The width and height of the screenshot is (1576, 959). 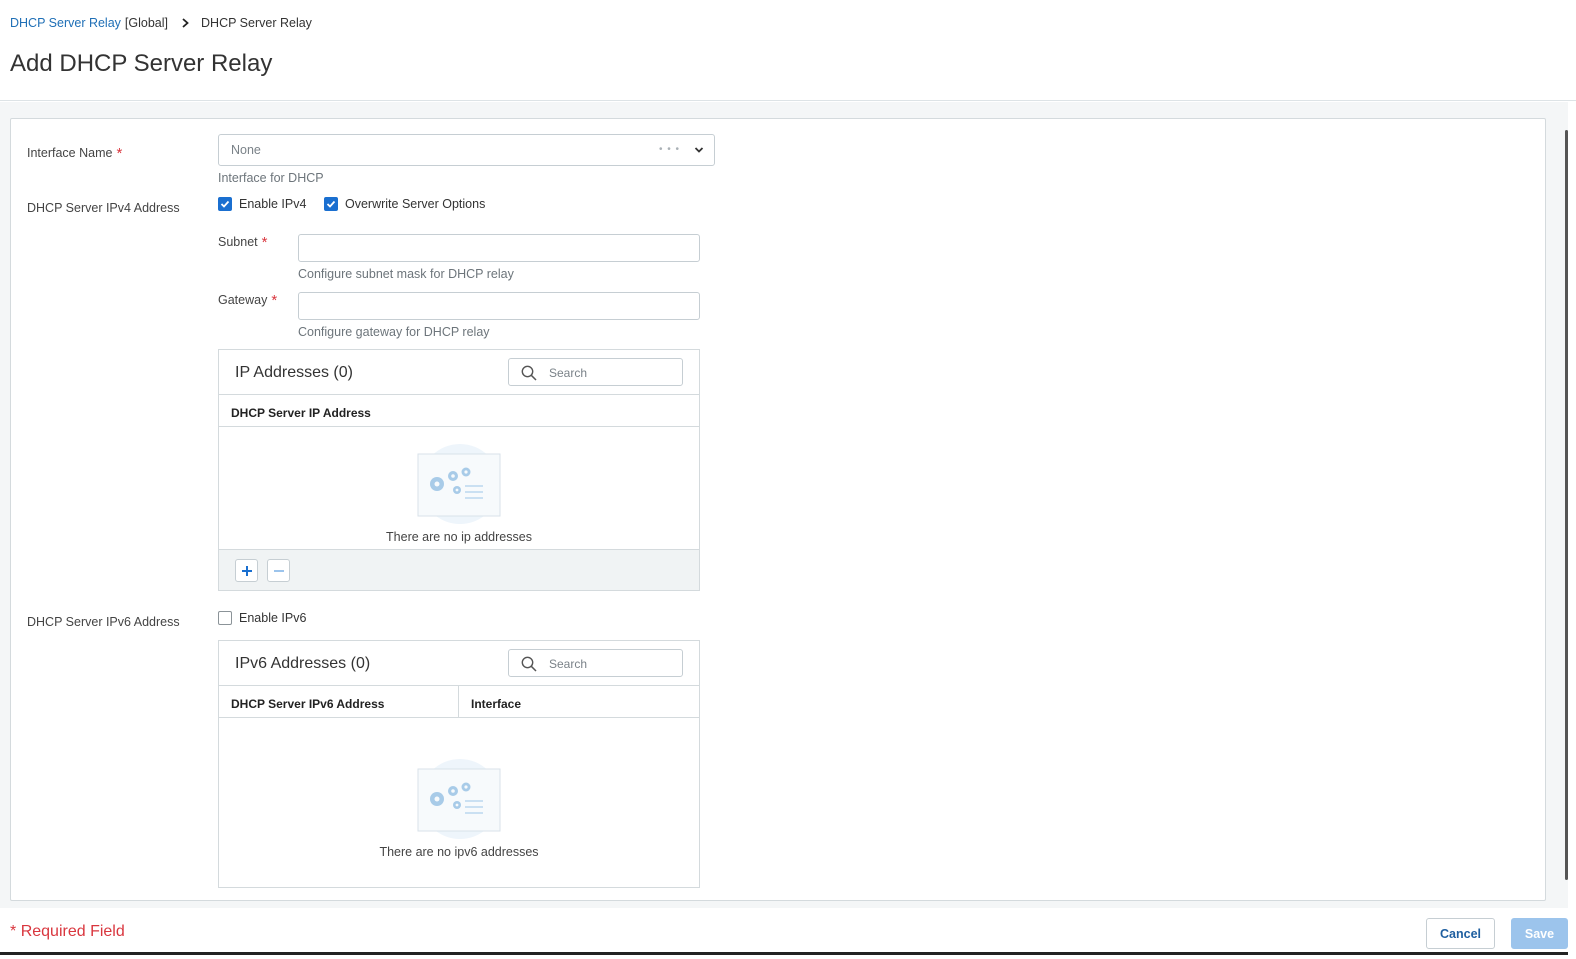 I want to click on plus-icon, so click(x=246, y=570).